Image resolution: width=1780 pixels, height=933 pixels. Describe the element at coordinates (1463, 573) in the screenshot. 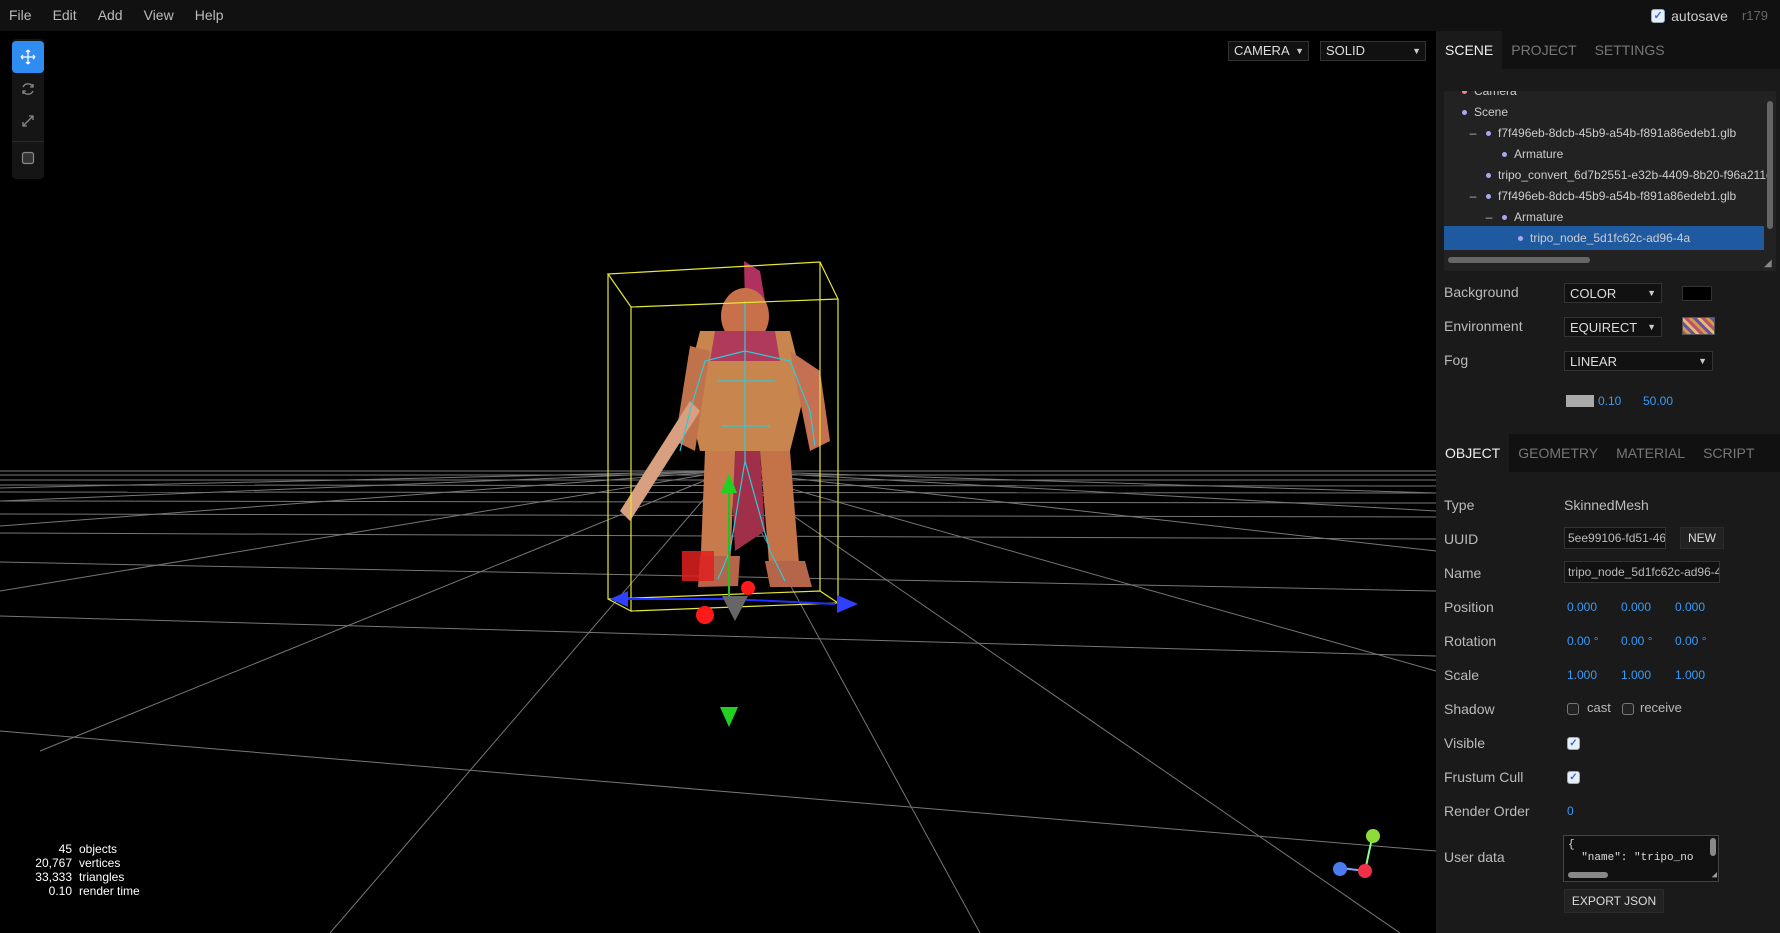

I see `name-label: Name` at that location.